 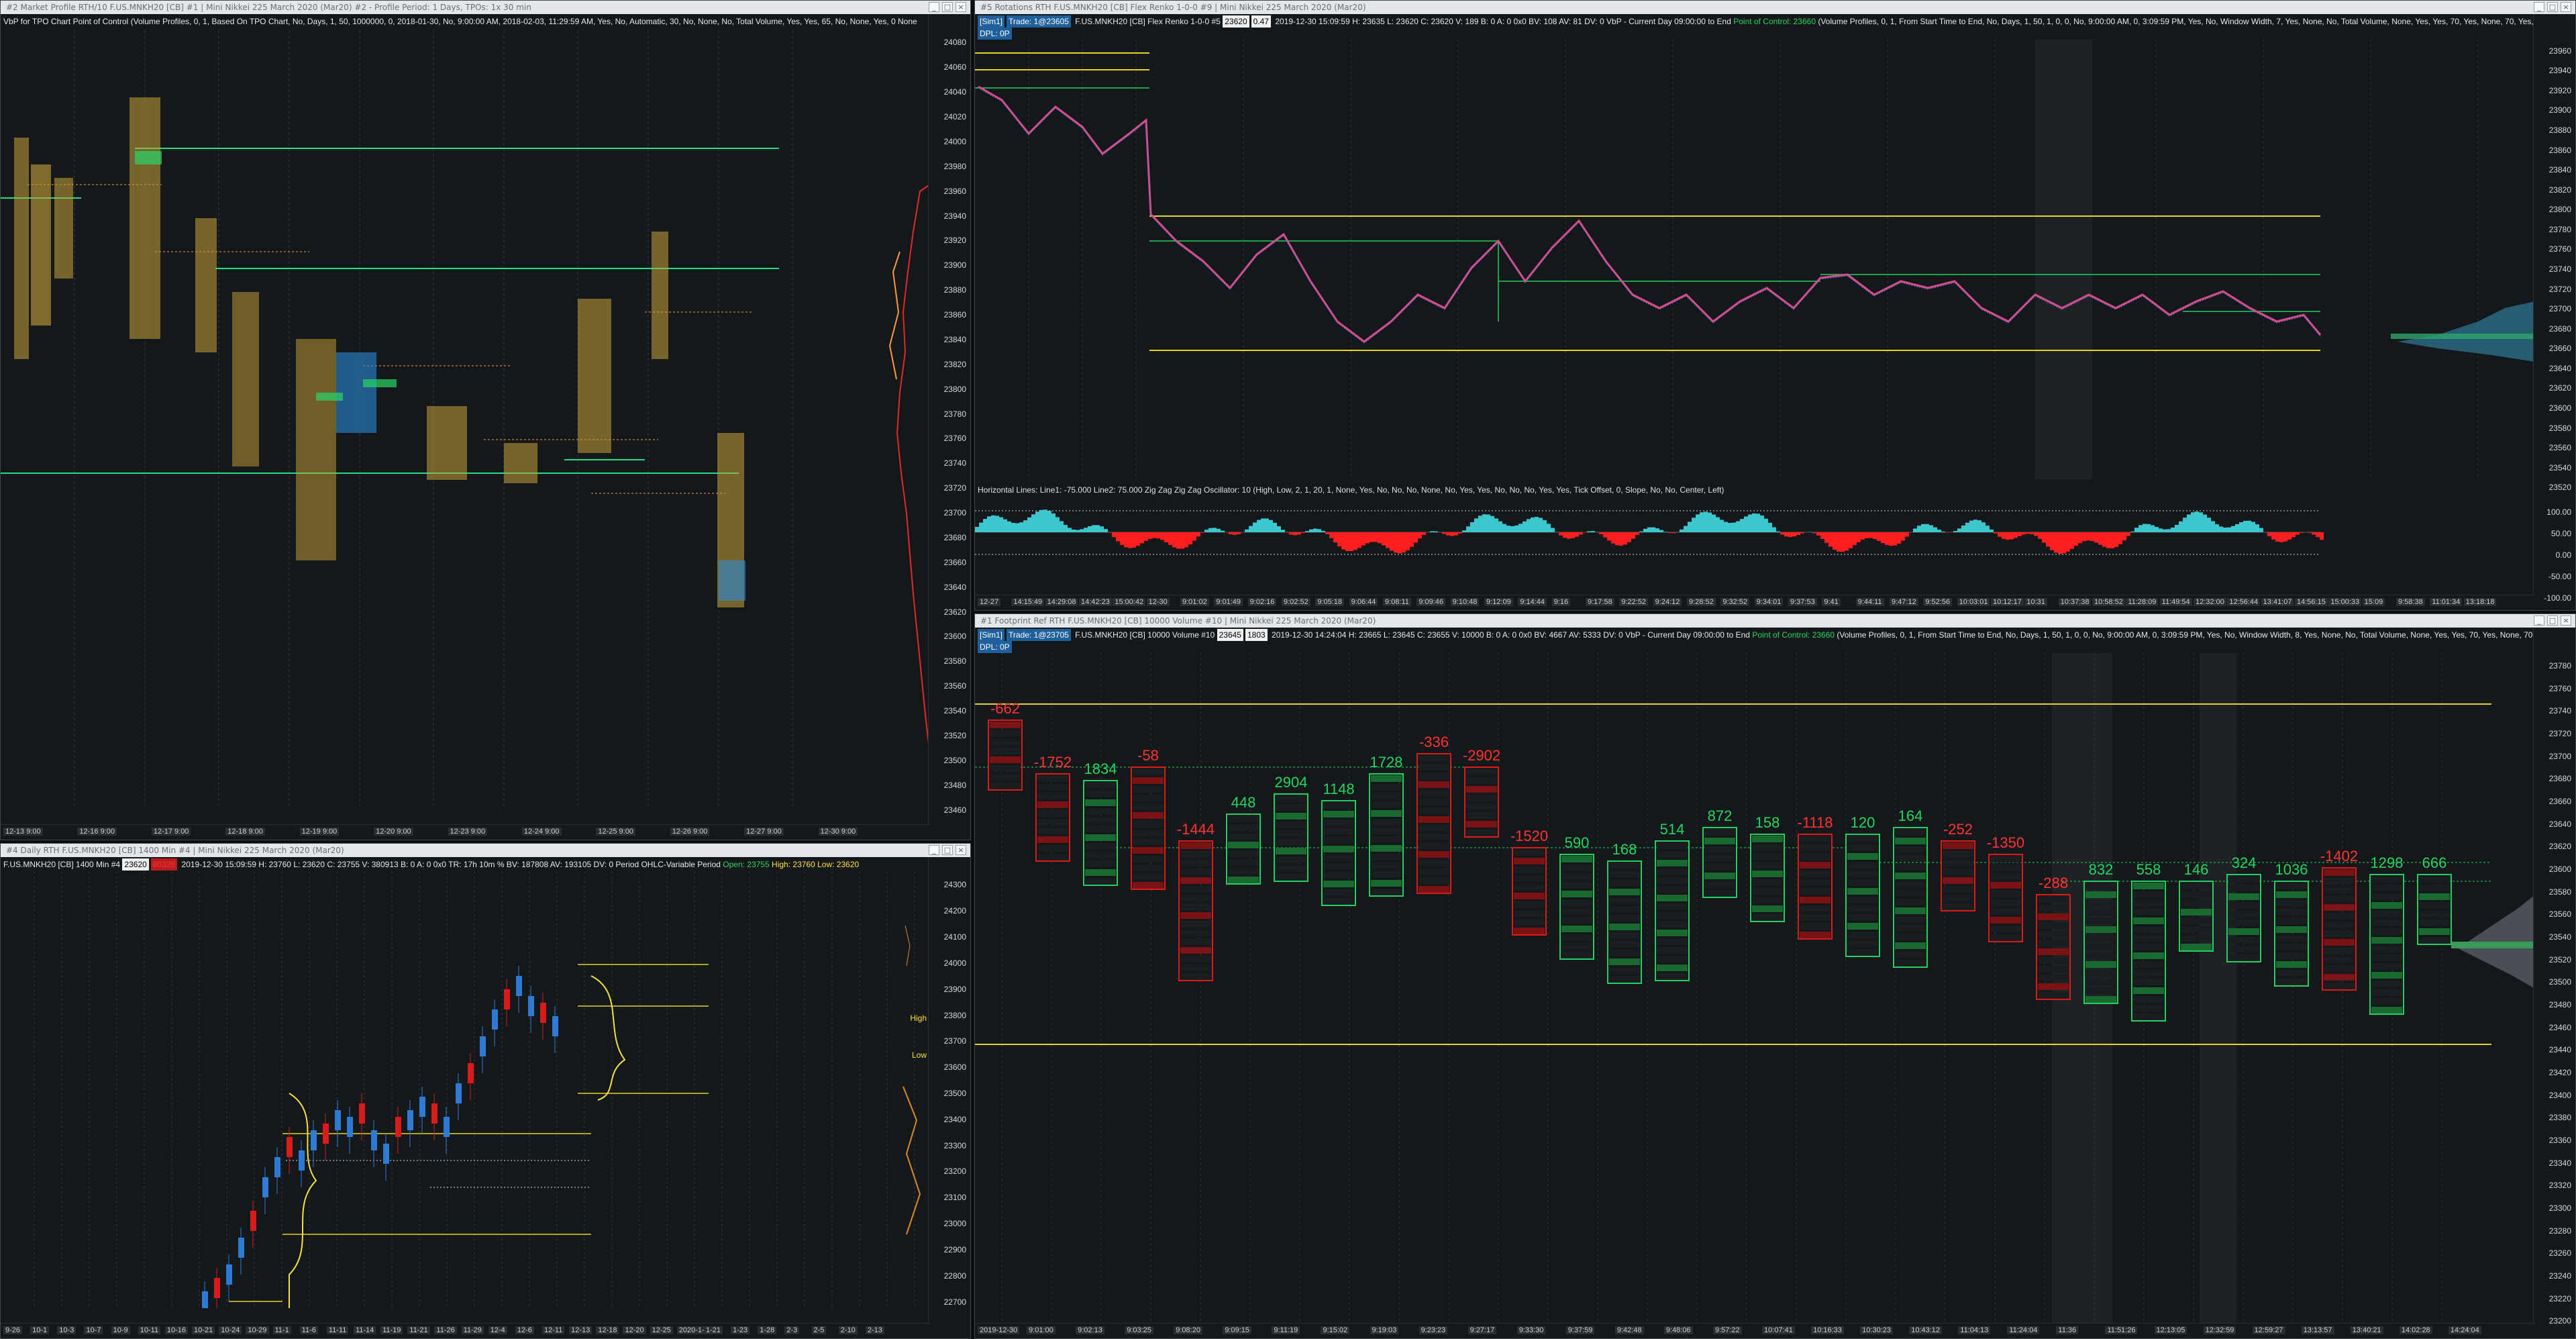 I want to click on point-of-control: Point of Control: 23660, so click(x=1793, y=635).